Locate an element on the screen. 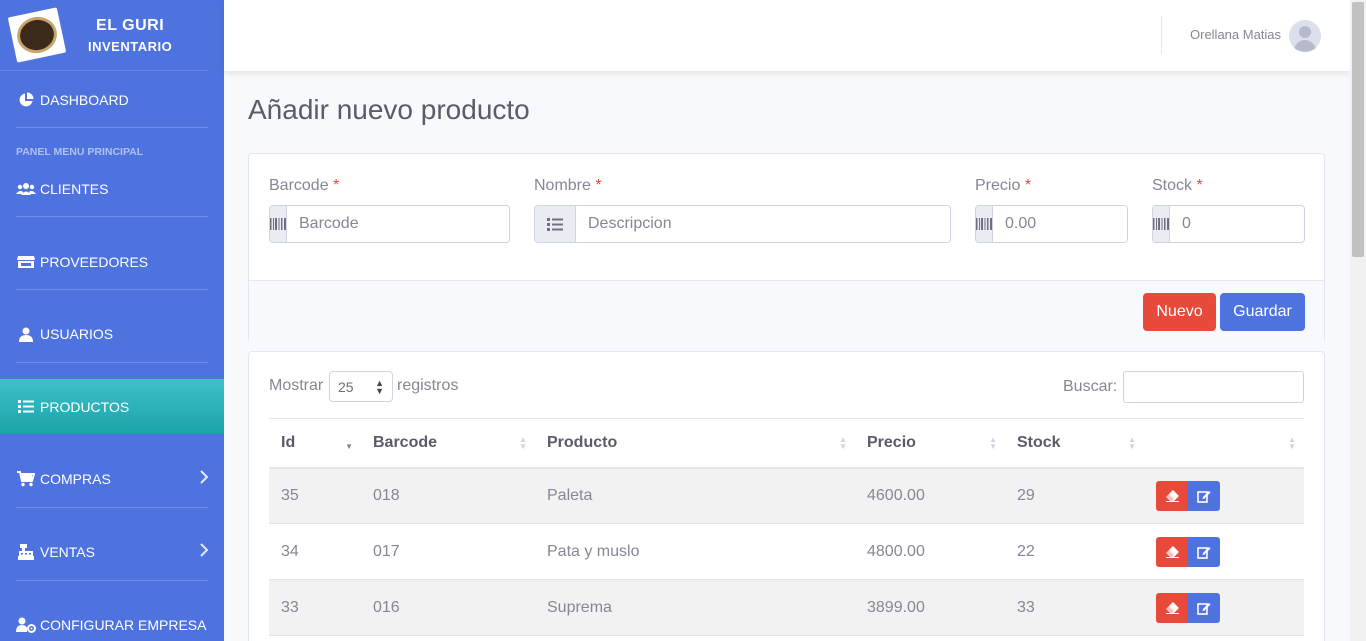 This screenshot has height=641, width=1366. eraser-icon is located at coordinates (1172, 551).